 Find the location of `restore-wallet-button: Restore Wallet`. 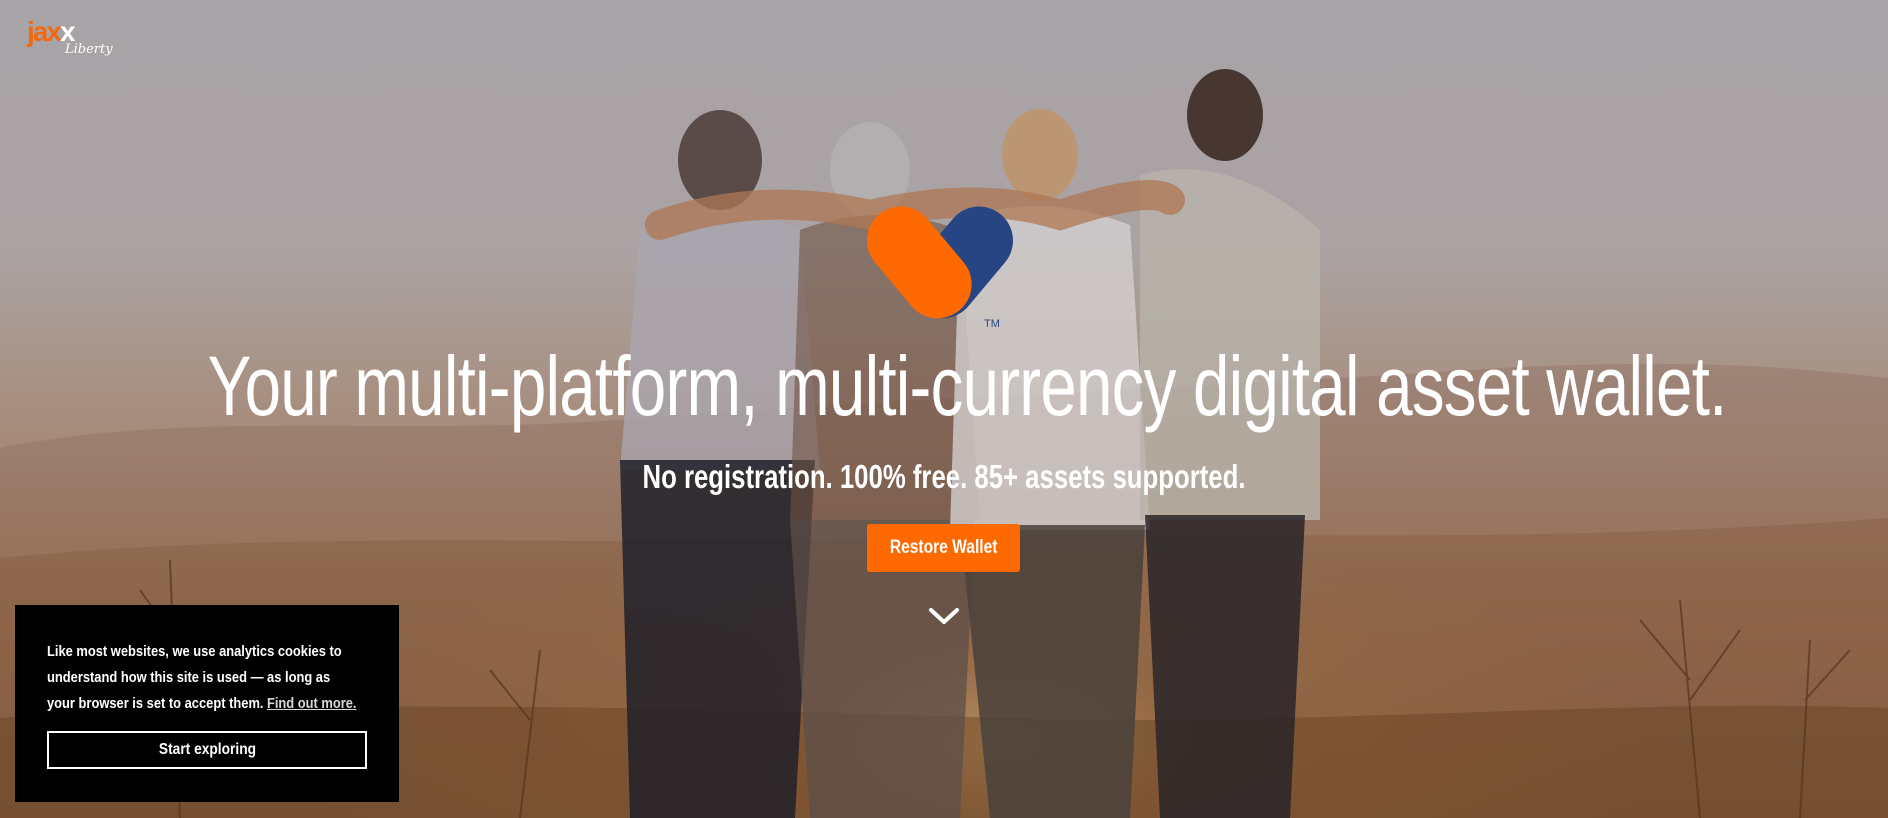

restore-wallet-button: Restore Wallet is located at coordinates (943, 548).